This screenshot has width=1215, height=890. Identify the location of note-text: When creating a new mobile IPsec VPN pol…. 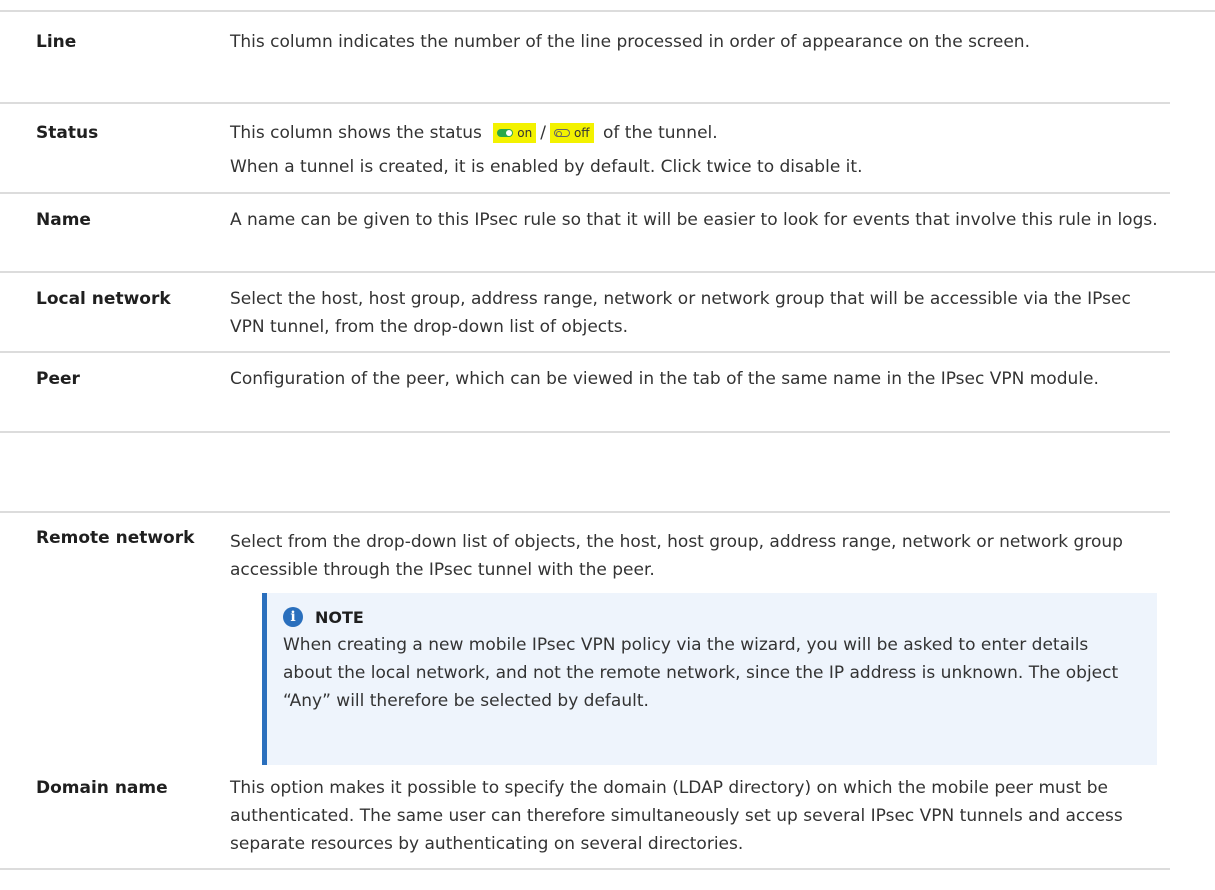
(701, 673).